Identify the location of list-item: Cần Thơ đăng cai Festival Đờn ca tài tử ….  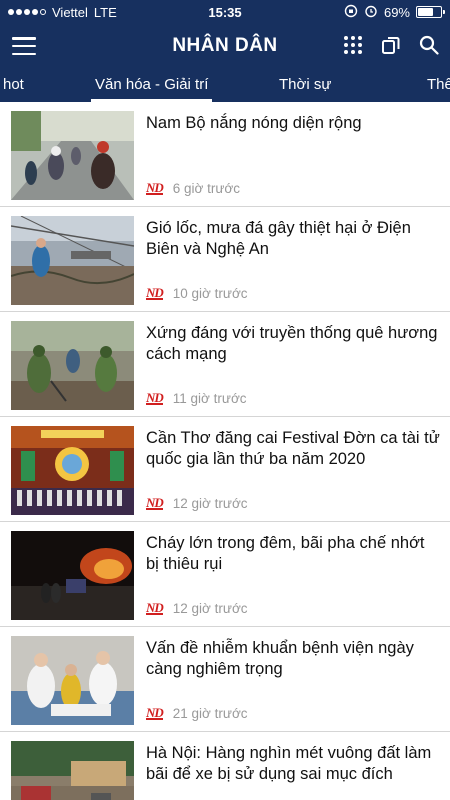
(225, 469).